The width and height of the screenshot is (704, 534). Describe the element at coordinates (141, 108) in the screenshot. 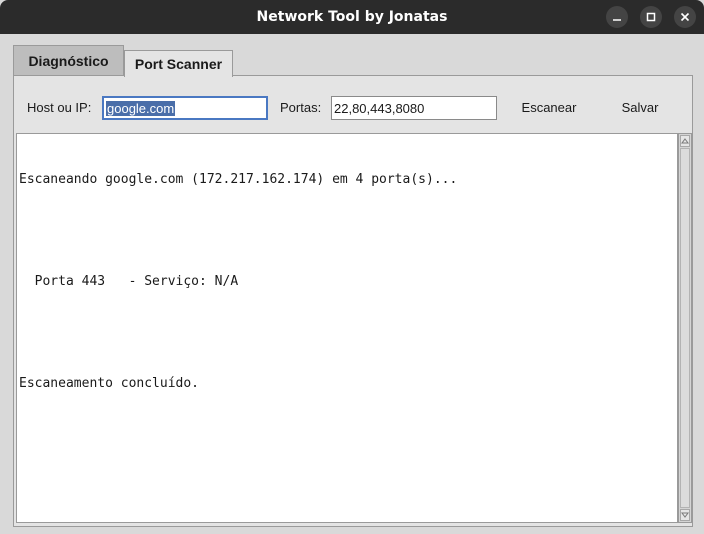

I see `host-input-value: google.com` at that location.